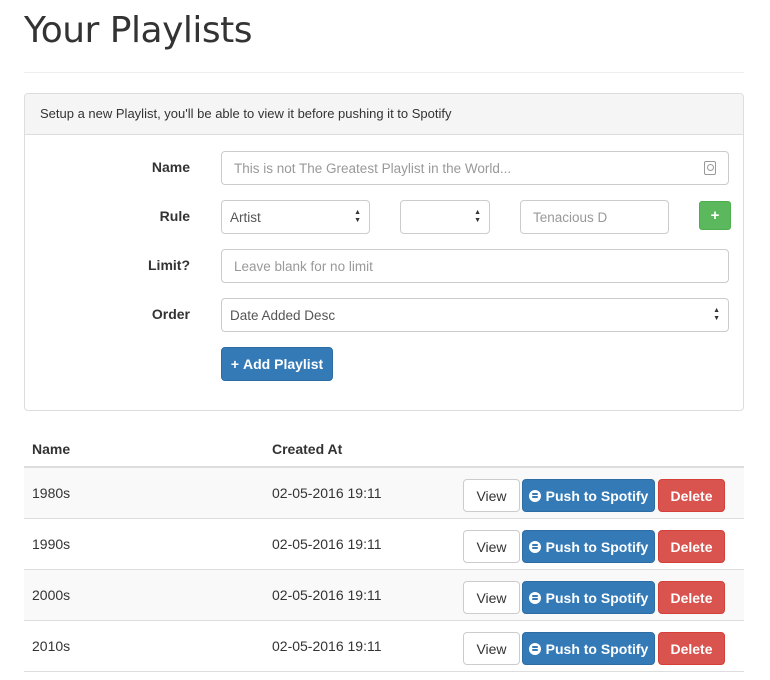 This screenshot has height=680, width=770. Describe the element at coordinates (51, 646) in the screenshot. I see `playlist-name: 2010s` at that location.